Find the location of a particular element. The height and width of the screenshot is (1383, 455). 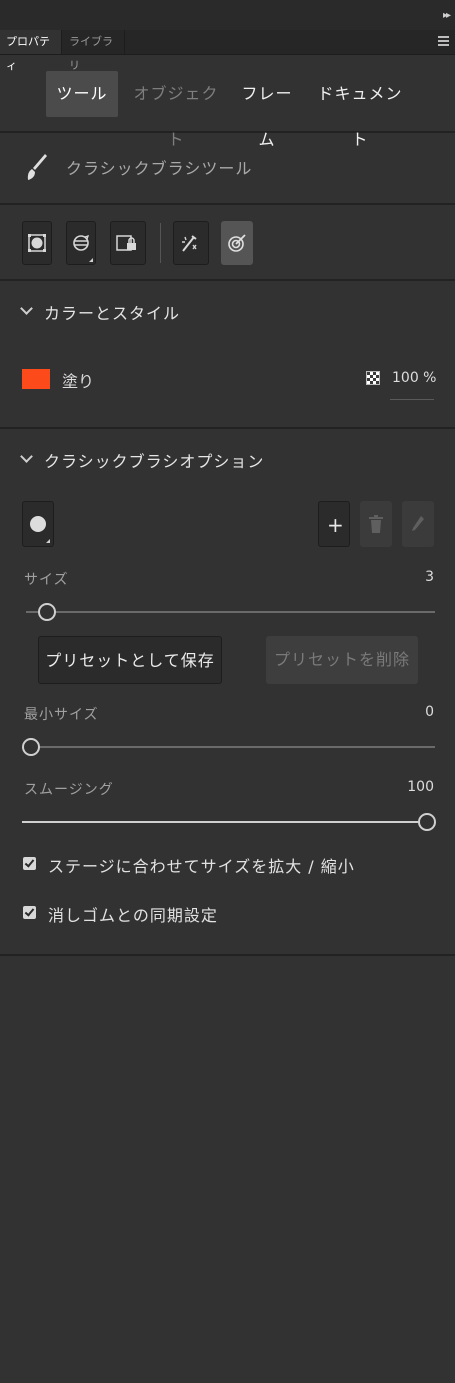

mode-tab-object: オブジェクト is located at coordinates (176, 110).